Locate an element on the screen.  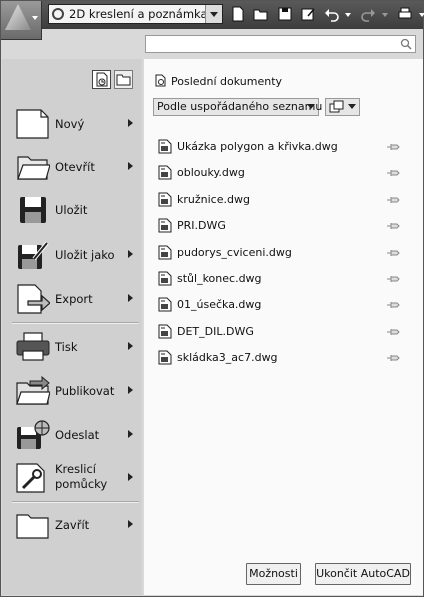
menu-label: Zavřít is located at coordinates (72, 525).